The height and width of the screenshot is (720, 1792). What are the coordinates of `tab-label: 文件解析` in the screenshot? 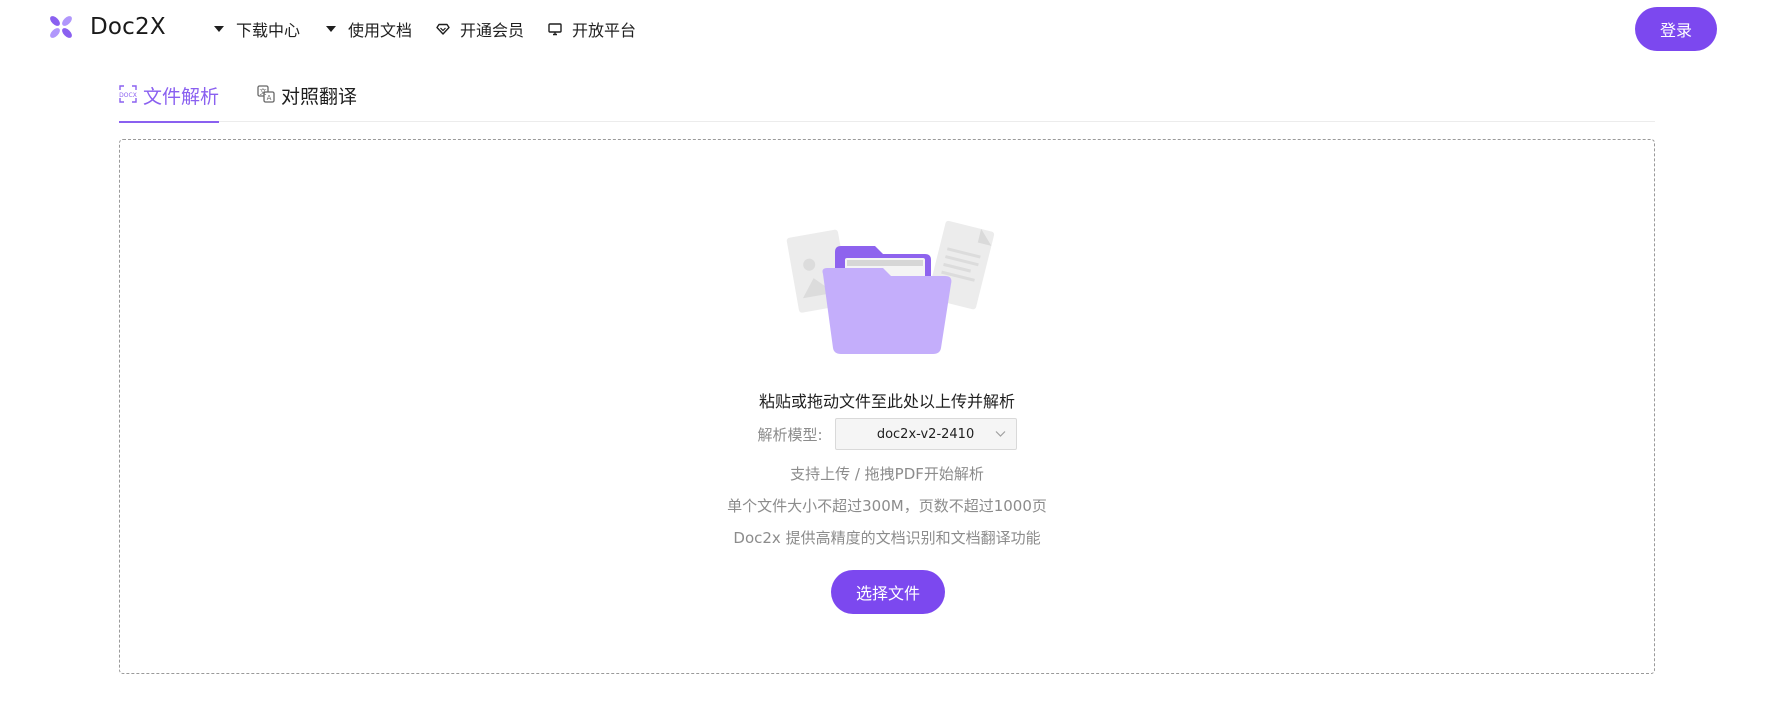 It's located at (181, 97).